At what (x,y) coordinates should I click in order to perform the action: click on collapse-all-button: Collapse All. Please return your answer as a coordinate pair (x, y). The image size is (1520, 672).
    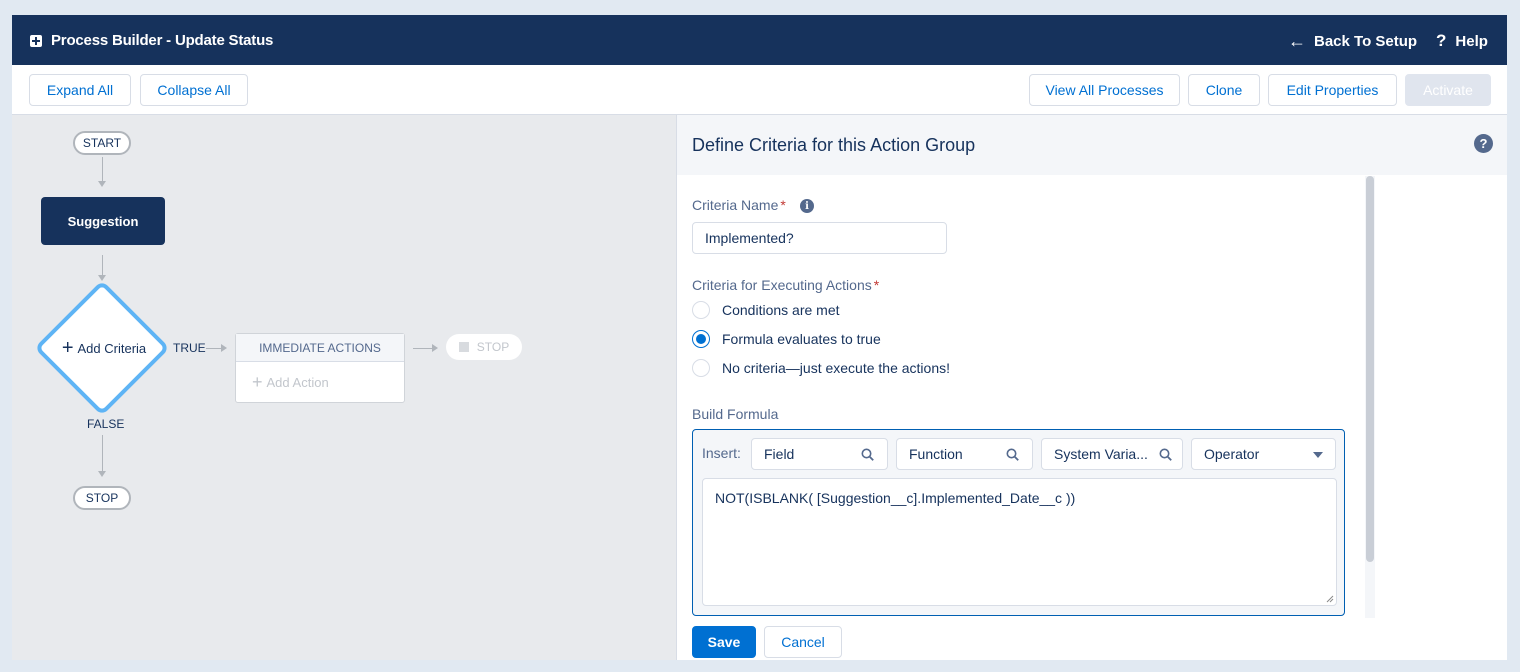
    Looking at the image, I should click on (194, 90).